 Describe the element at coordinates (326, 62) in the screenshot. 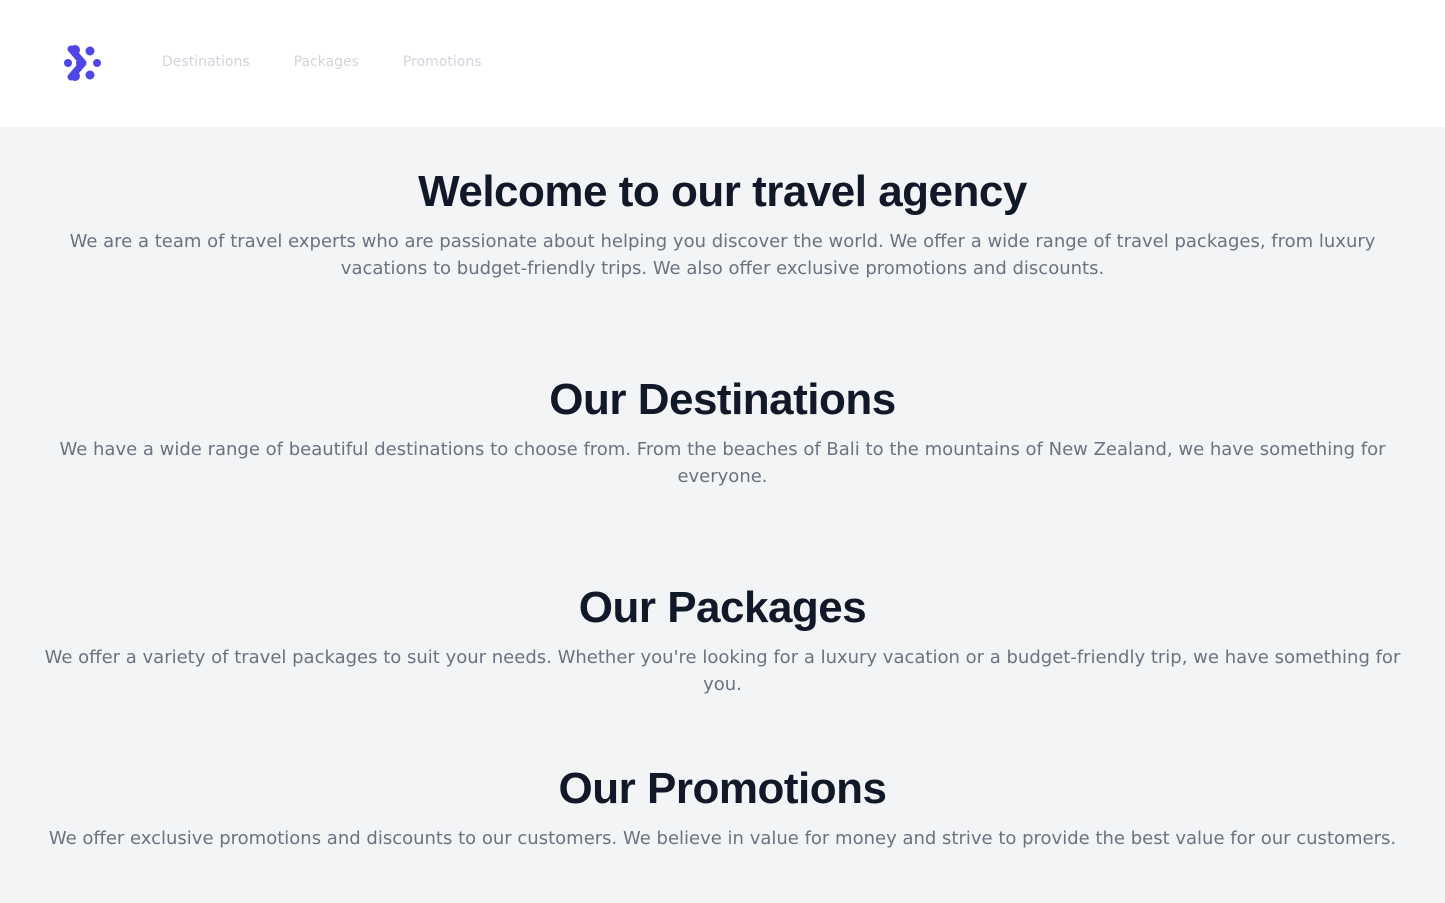

I see `nav-link-packages: Packages` at that location.